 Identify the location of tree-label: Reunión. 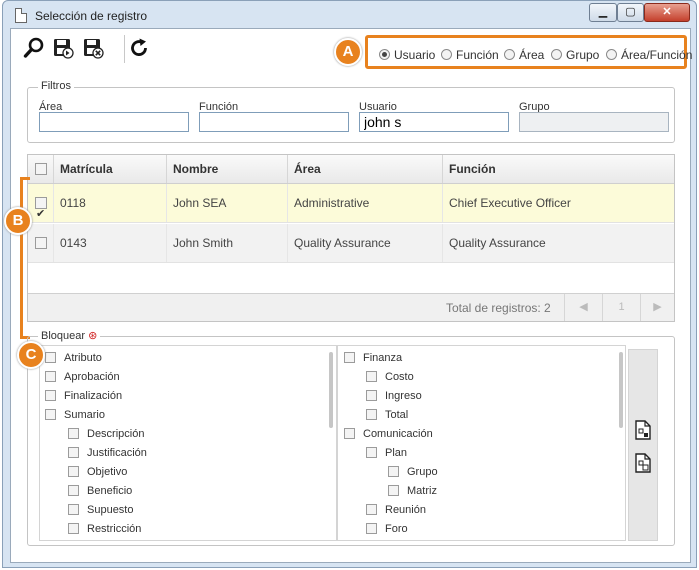
(405, 510).